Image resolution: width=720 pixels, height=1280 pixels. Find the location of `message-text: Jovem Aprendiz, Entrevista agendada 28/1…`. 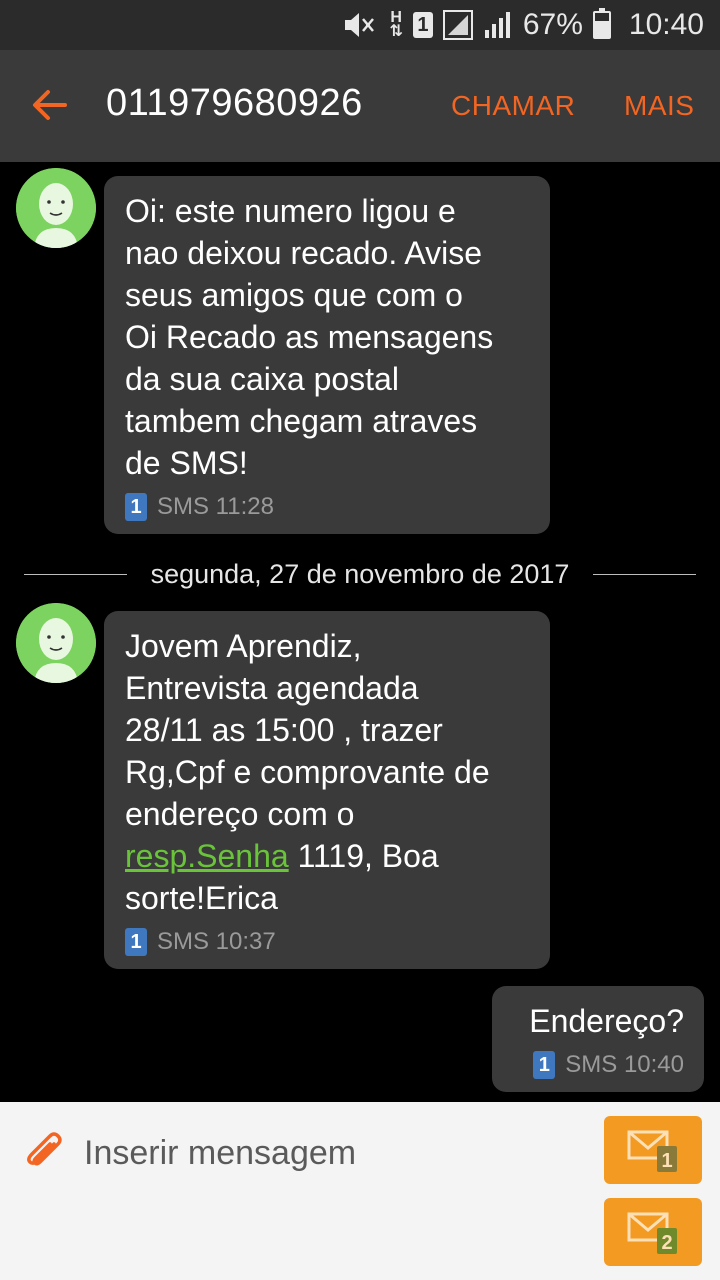

message-text: Jovem Aprendiz, Entrevista agendada 28/1… is located at coordinates (327, 772).